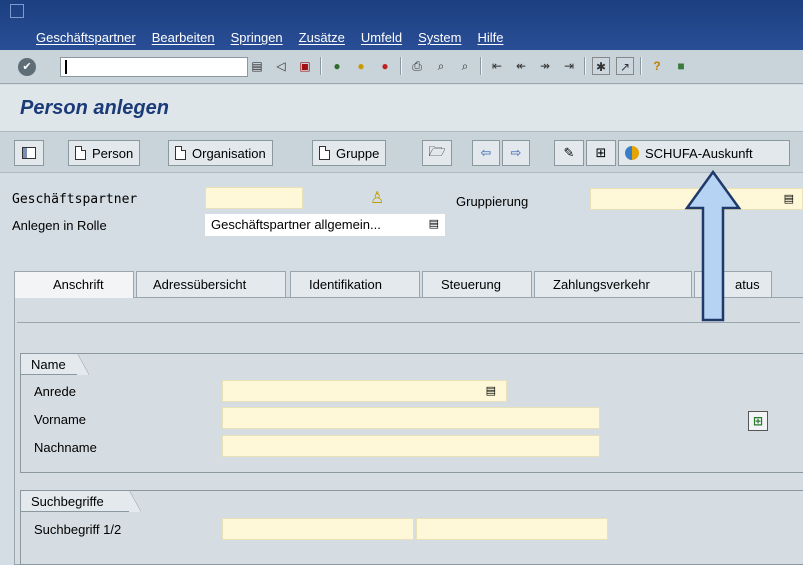 The height and width of the screenshot is (565, 803). Describe the element at coordinates (632, 153) in the screenshot. I see `schufa-logo-icon` at that location.